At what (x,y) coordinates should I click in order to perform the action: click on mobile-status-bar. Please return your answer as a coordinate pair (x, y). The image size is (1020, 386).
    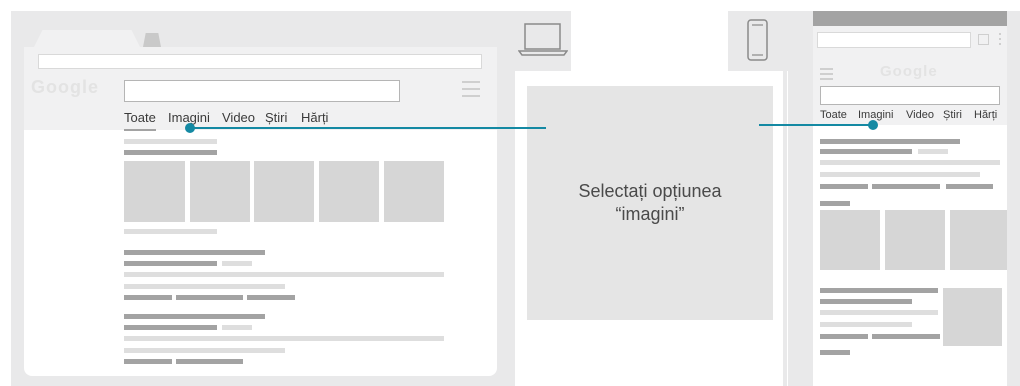
    Looking at the image, I should click on (910, 18).